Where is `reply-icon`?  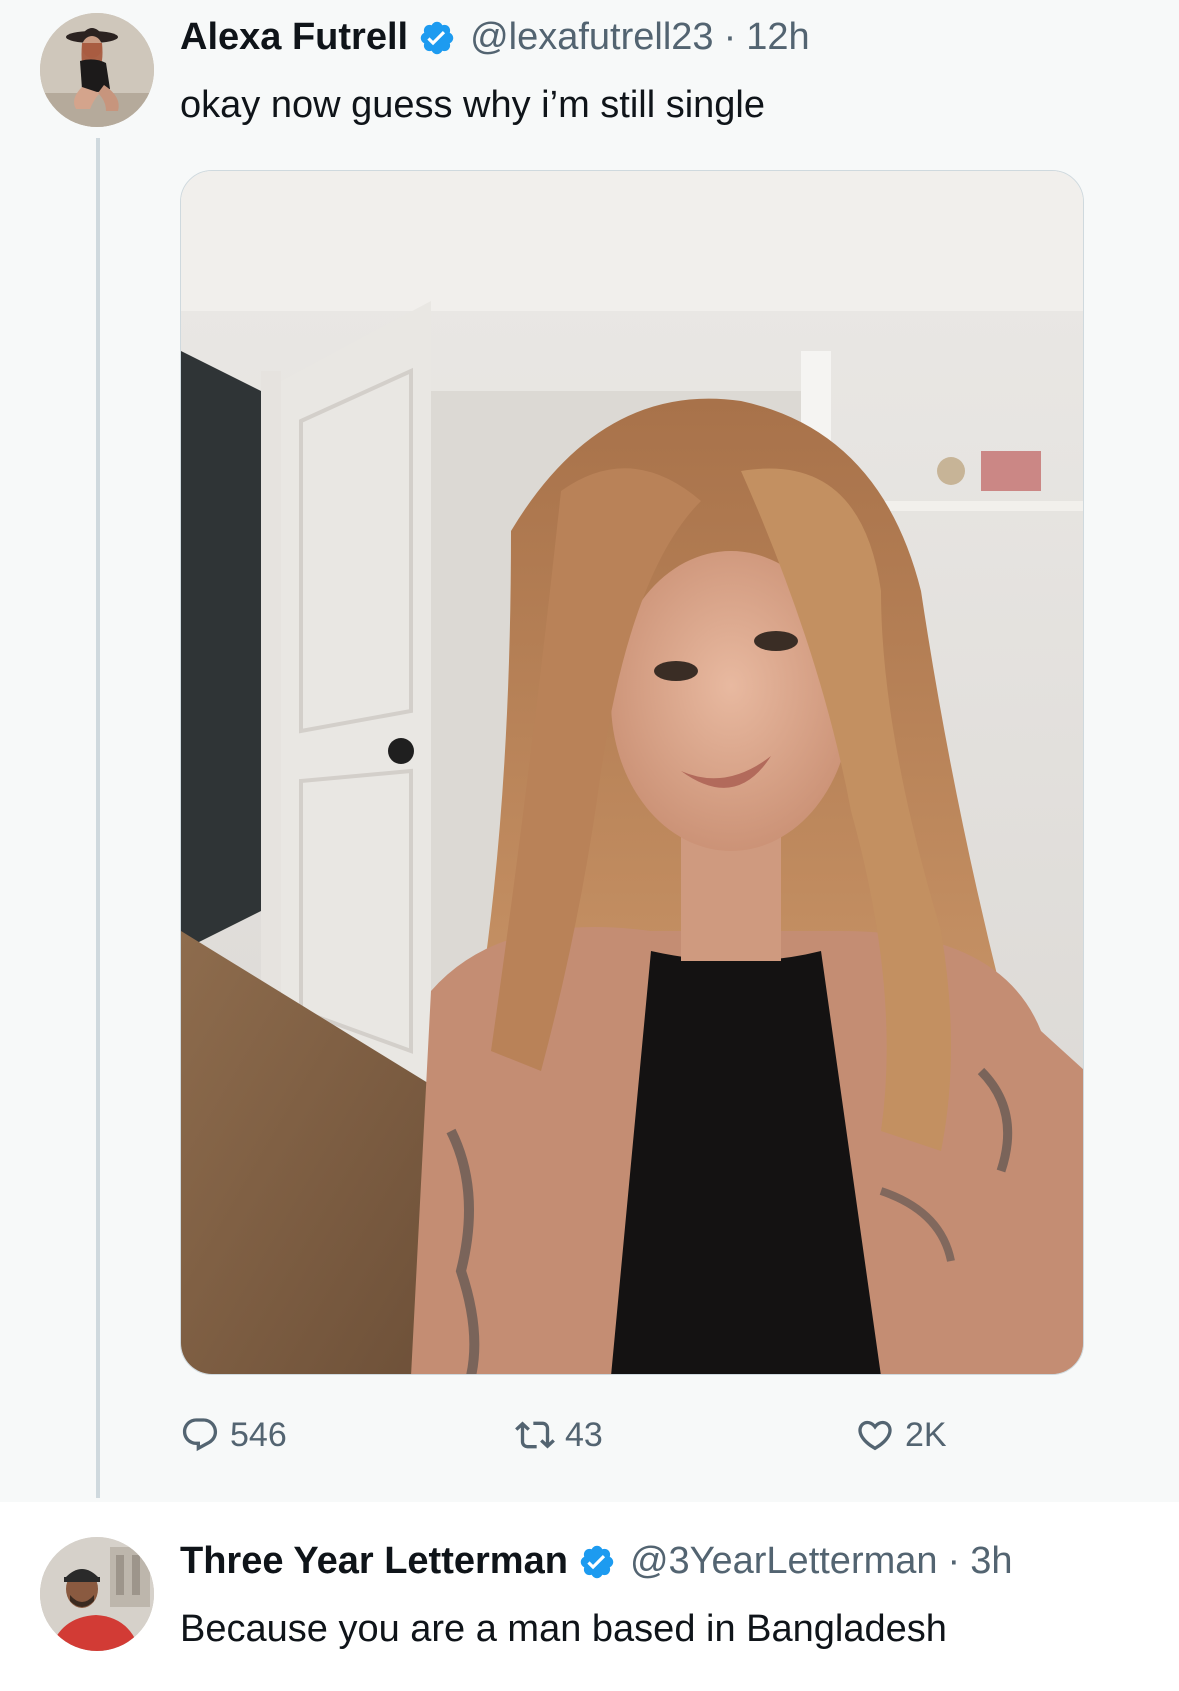 reply-icon is located at coordinates (200, 1435).